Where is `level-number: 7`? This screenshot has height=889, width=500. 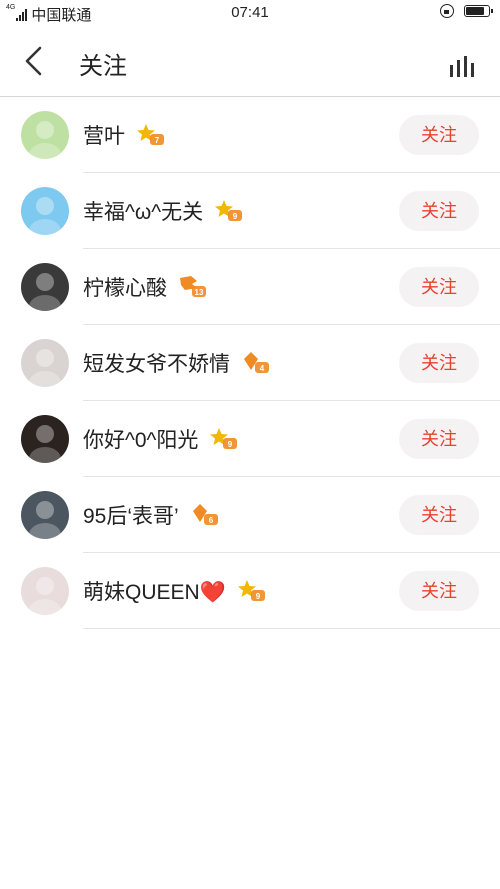 level-number: 7 is located at coordinates (157, 140).